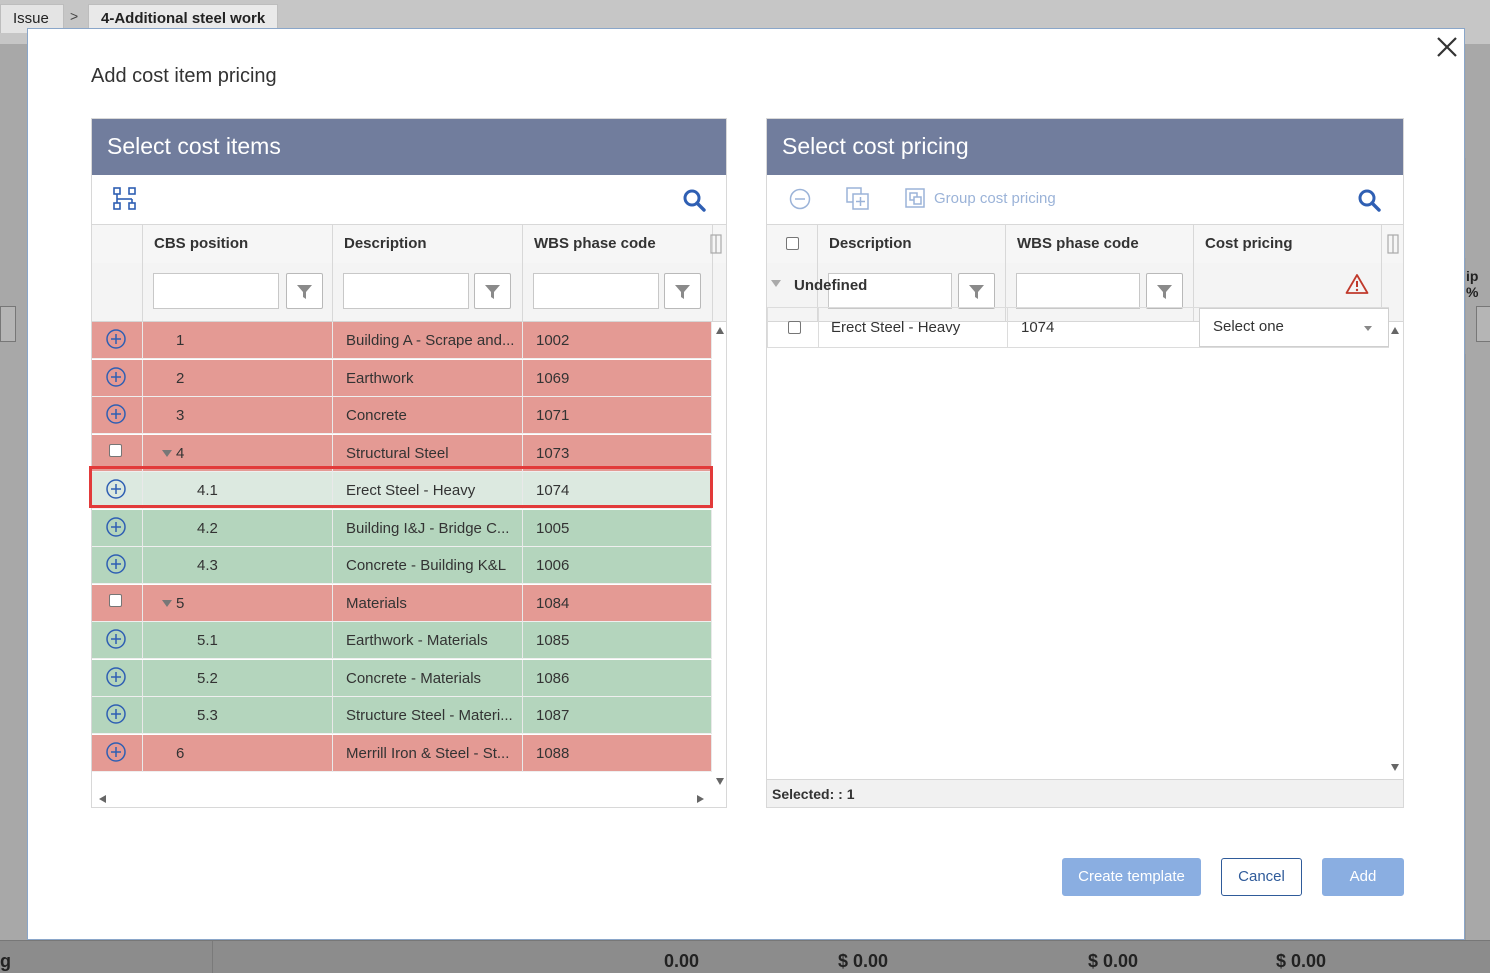 This screenshot has width=1490, height=973. What do you see at coordinates (617, 603) in the screenshot?
I see `wbs-phase-code-cell: 1084` at bounding box center [617, 603].